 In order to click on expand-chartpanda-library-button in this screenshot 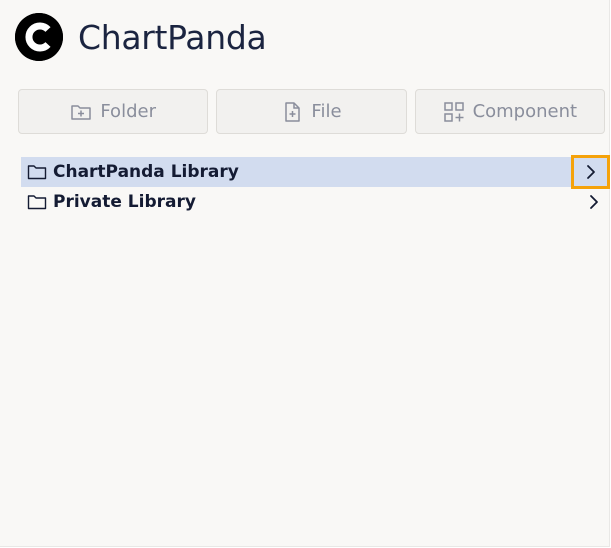, I will do `click(590, 172)`.